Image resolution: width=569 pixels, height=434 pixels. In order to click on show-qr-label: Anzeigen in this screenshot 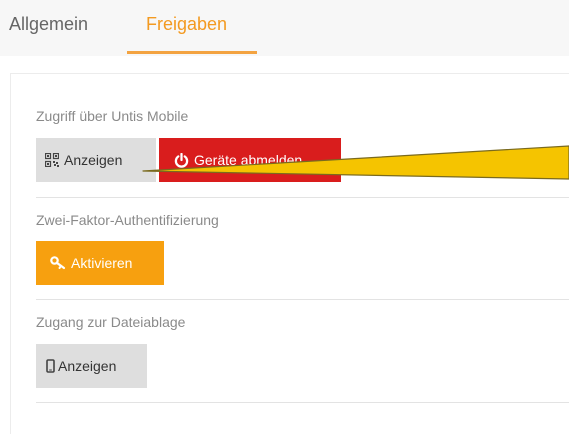, I will do `click(93, 160)`.